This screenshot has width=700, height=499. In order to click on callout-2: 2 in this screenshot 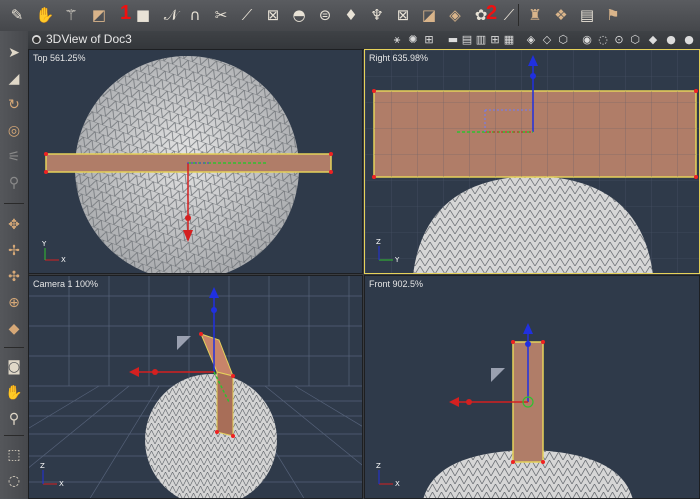, I will do `click(492, 13)`.